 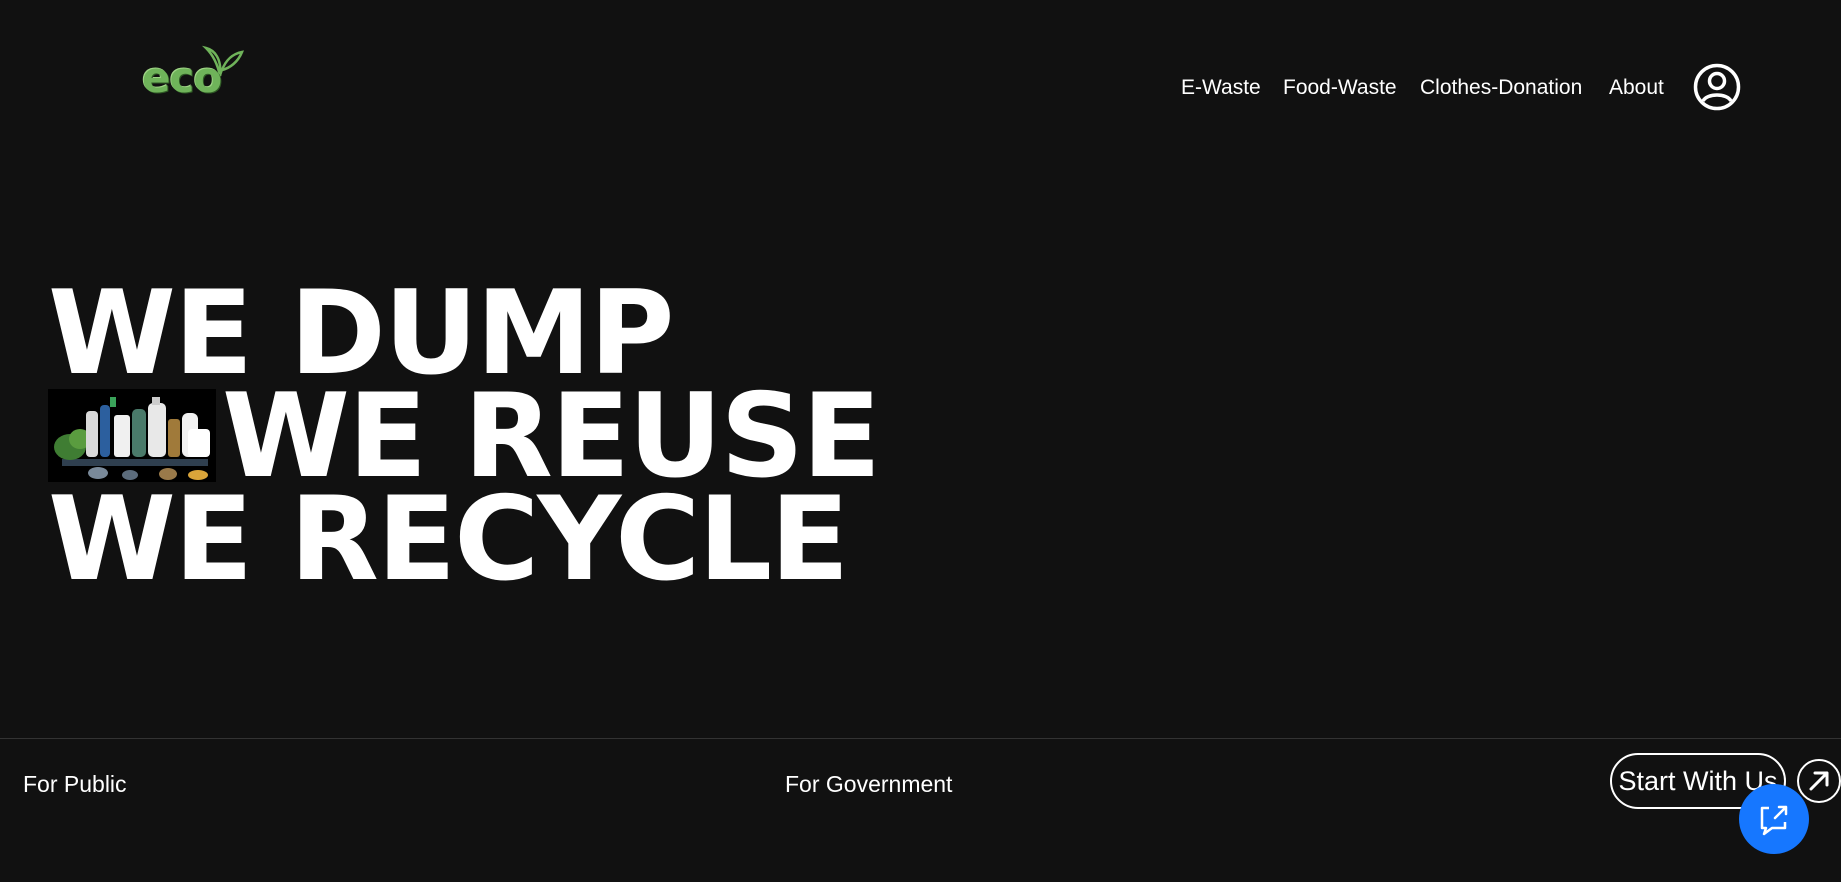 What do you see at coordinates (1501, 88) in the screenshot?
I see `nav-link-clothes-donation: Clothes-Donation` at bounding box center [1501, 88].